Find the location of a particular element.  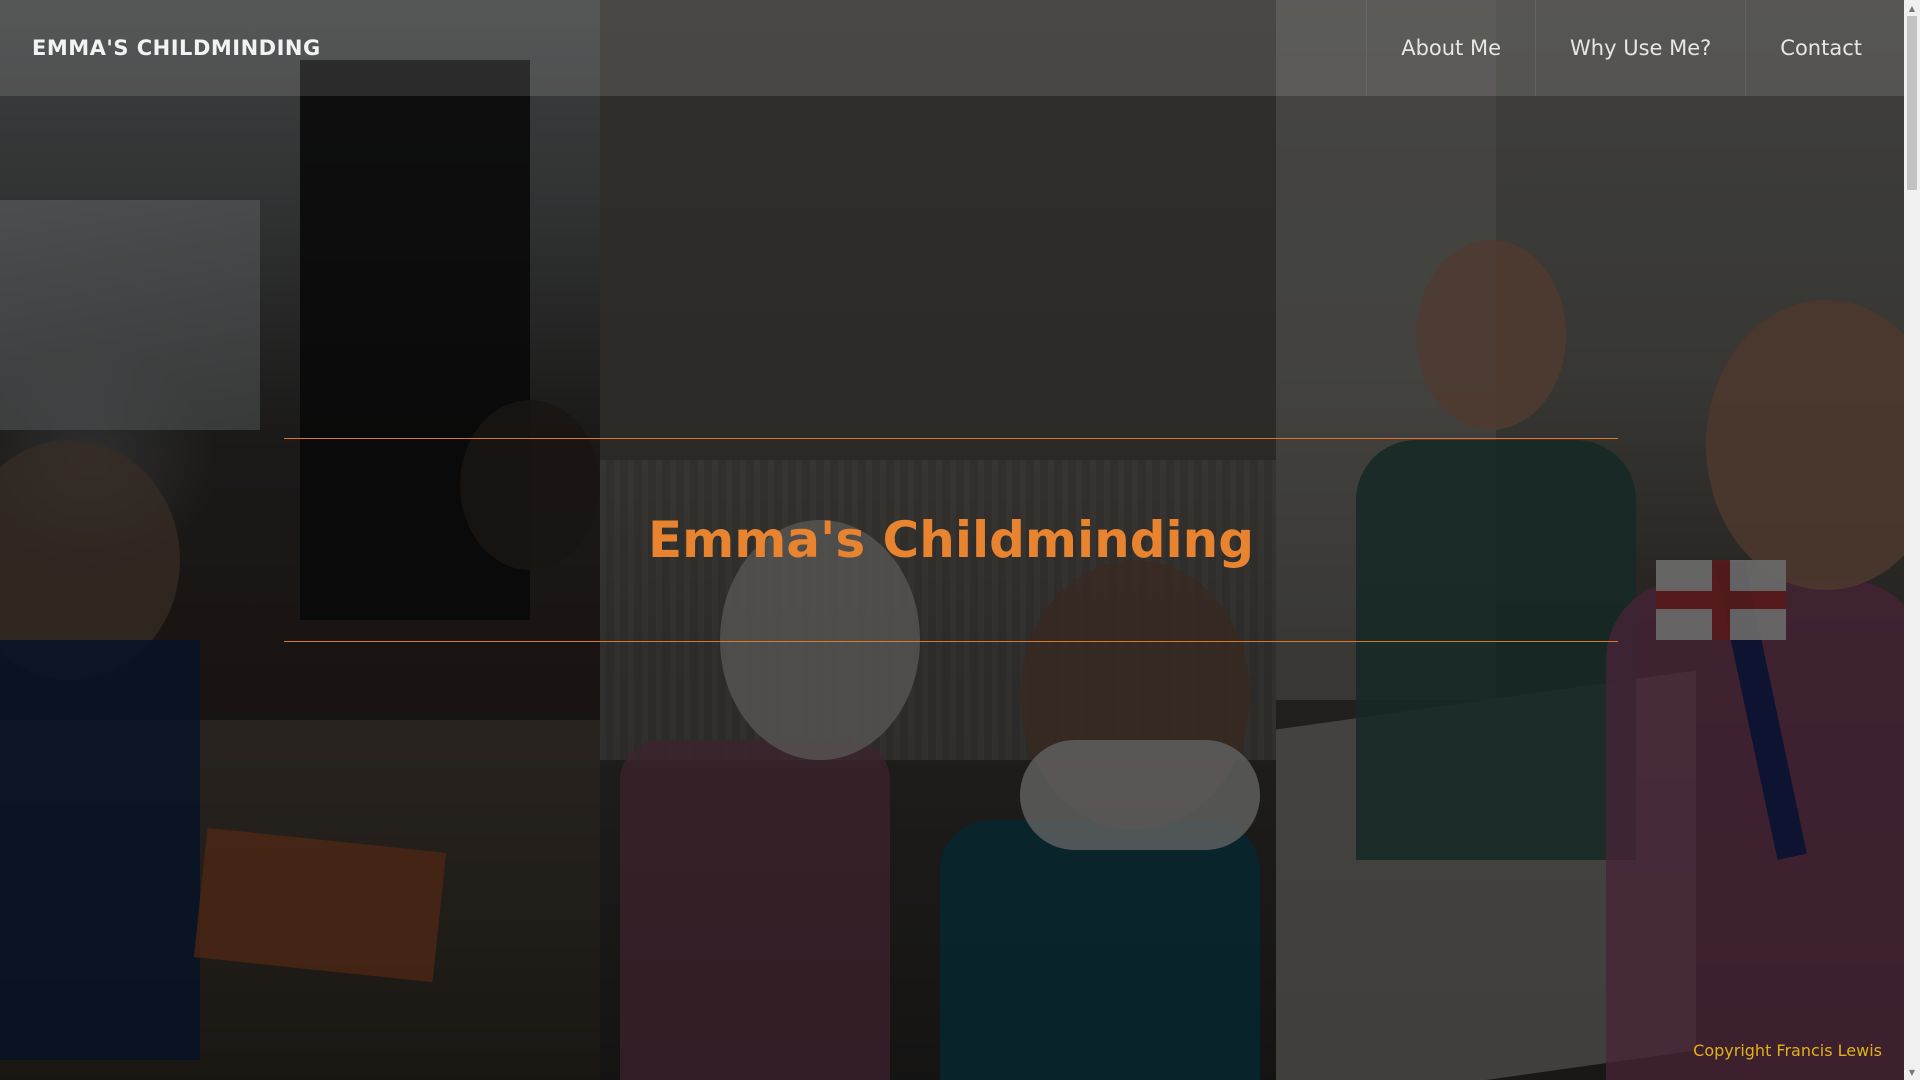

vertical-scrollbar: ▲ ▼ is located at coordinates (1912, 540).